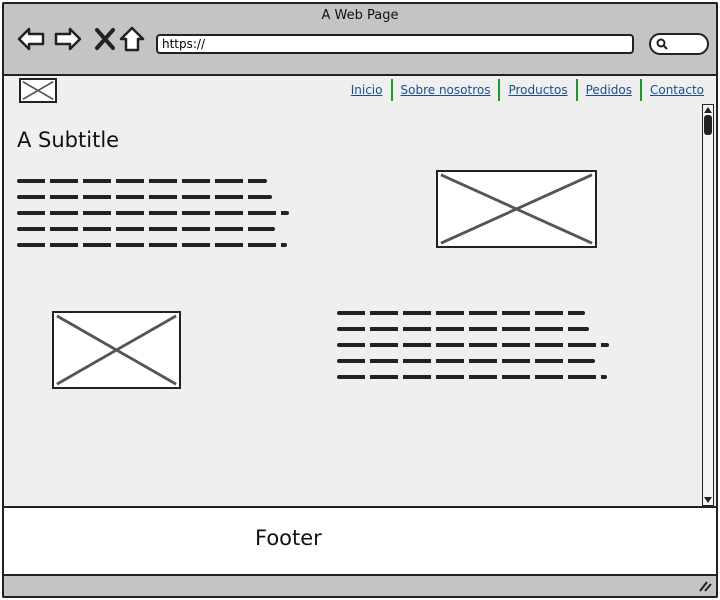 The height and width of the screenshot is (600, 720). What do you see at coordinates (708, 110) in the screenshot?
I see `scroll-up-icon` at bounding box center [708, 110].